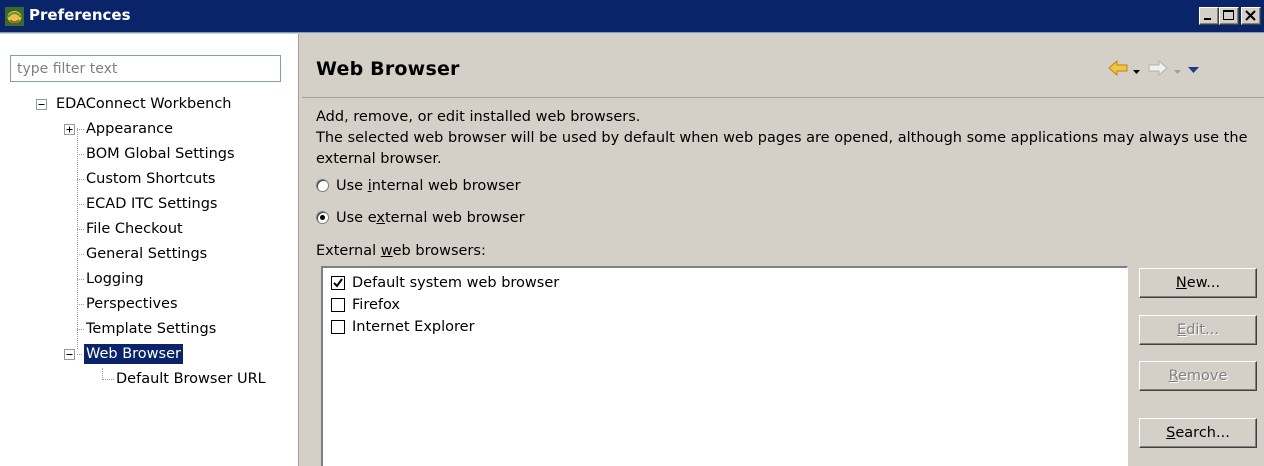 The width and height of the screenshot is (1264, 466). I want to click on back-arrow-icon, so click(1118, 69).